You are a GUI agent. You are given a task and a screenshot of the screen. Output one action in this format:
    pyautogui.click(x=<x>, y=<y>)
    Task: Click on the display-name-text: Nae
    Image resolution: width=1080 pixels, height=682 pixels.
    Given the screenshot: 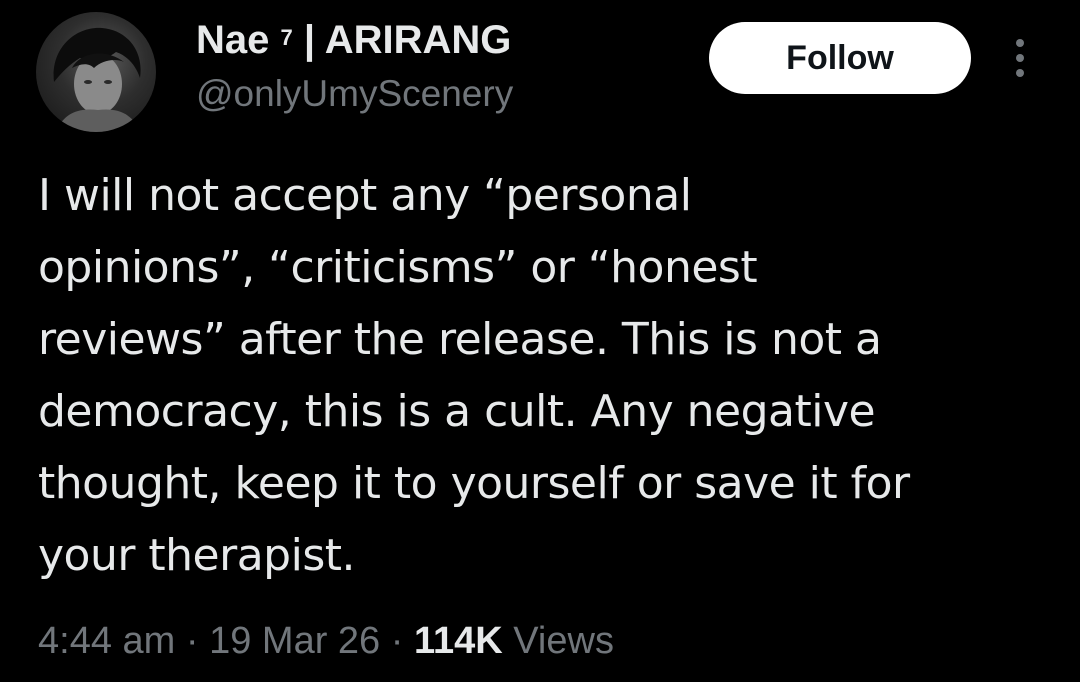 What is the action you would take?
    pyautogui.click(x=233, y=40)
    